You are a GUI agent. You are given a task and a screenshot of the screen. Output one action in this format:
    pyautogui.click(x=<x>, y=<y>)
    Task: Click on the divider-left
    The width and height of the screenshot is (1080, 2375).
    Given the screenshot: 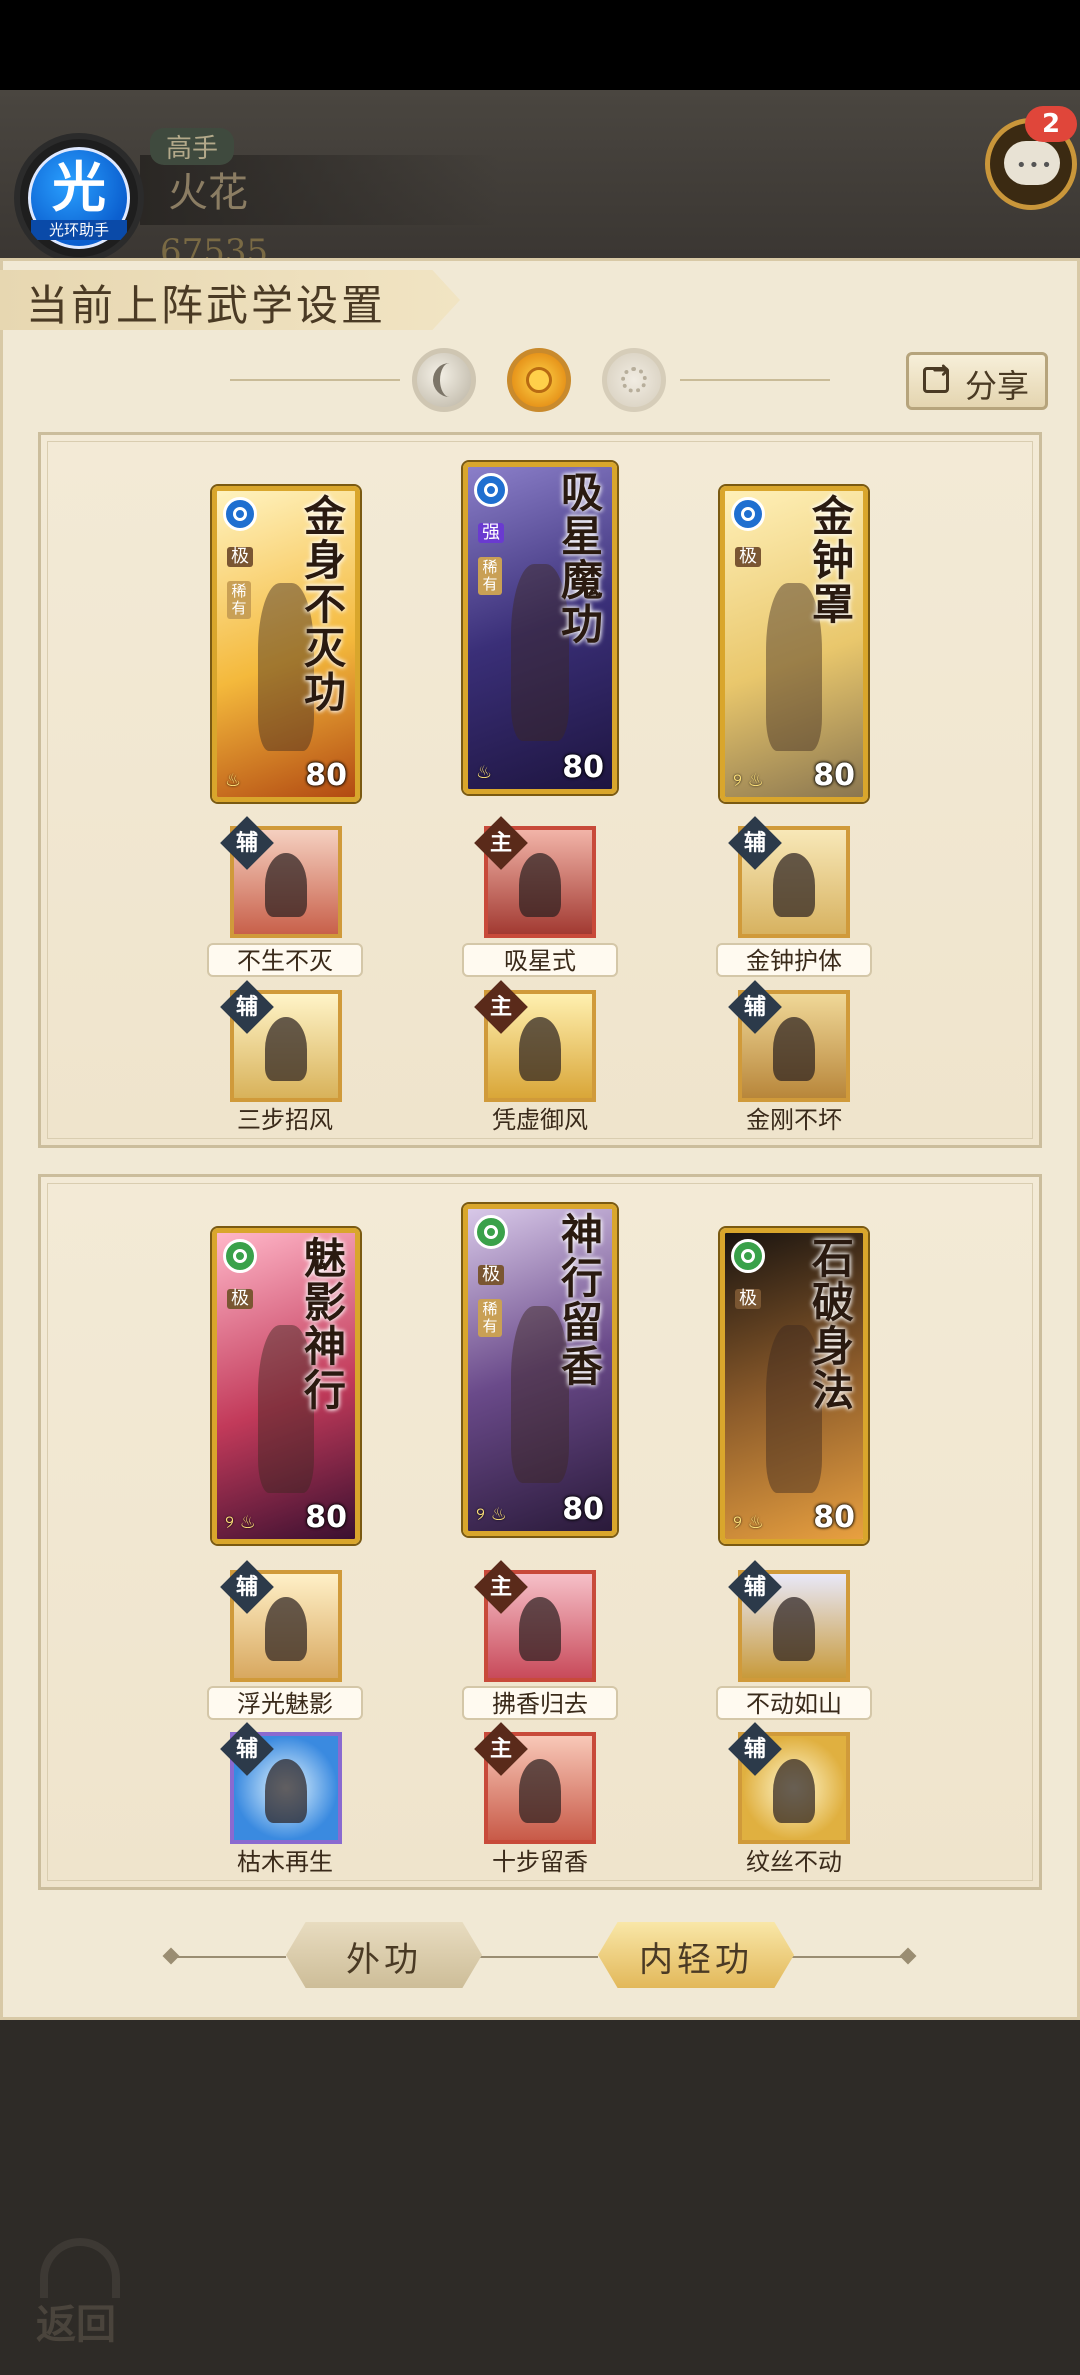 What is the action you would take?
    pyautogui.click(x=315, y=380)
    